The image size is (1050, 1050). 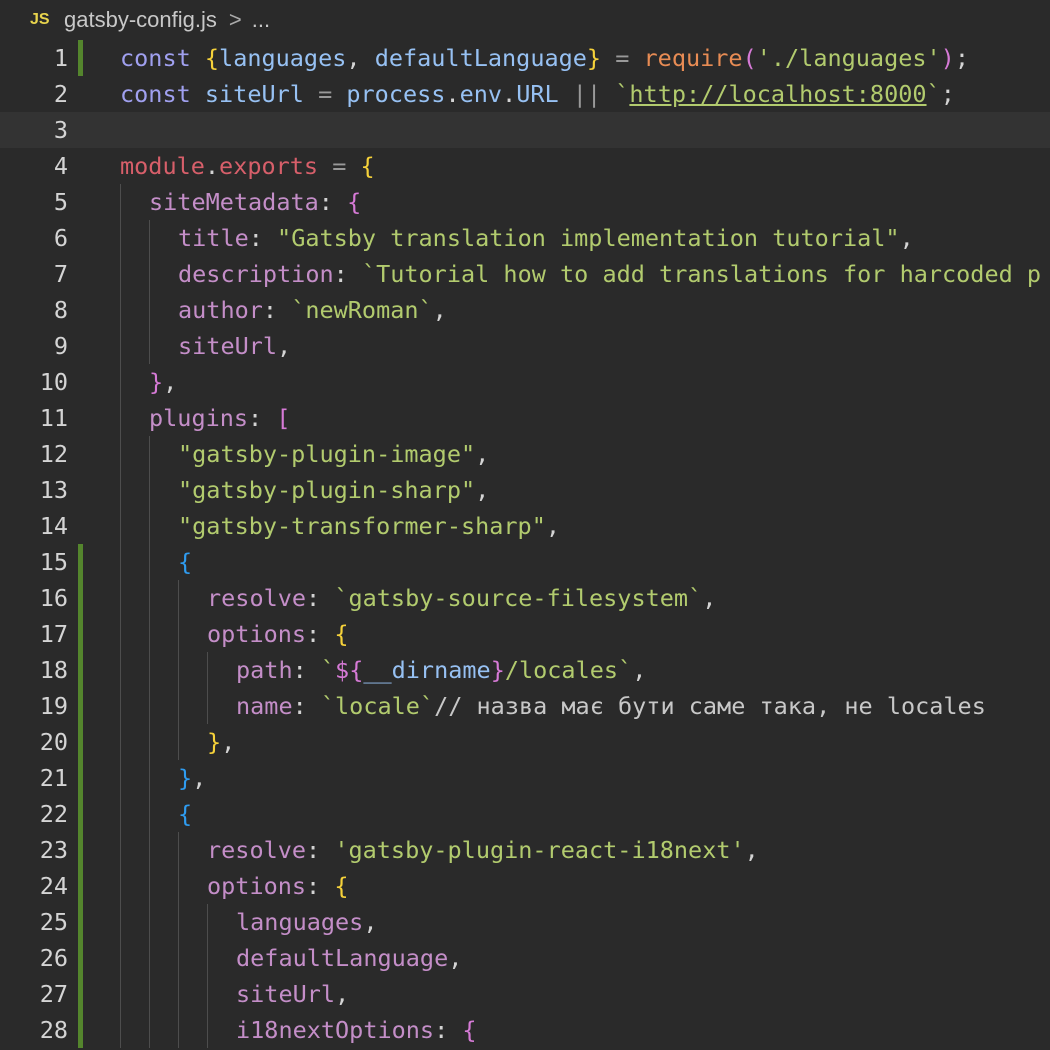 What do you see at coordinates (34, 238) in the screenshot?
I see `line-number: 6` at bounding box center [34, 238].